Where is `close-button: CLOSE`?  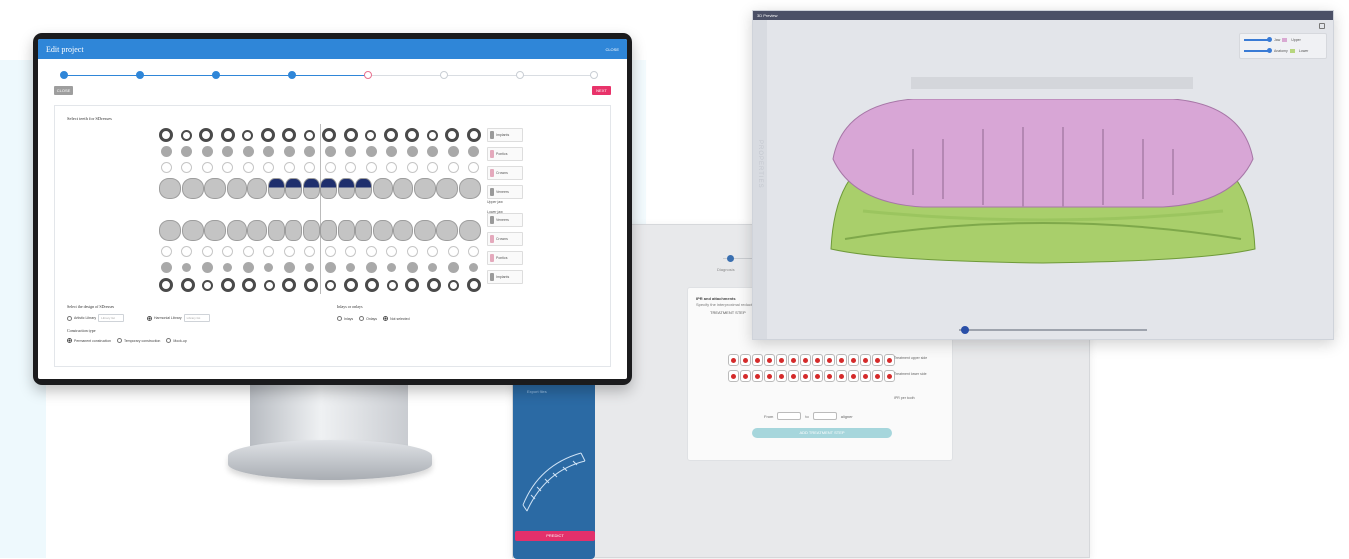 close-button: CLOSE is located at coordinates (63, 90).